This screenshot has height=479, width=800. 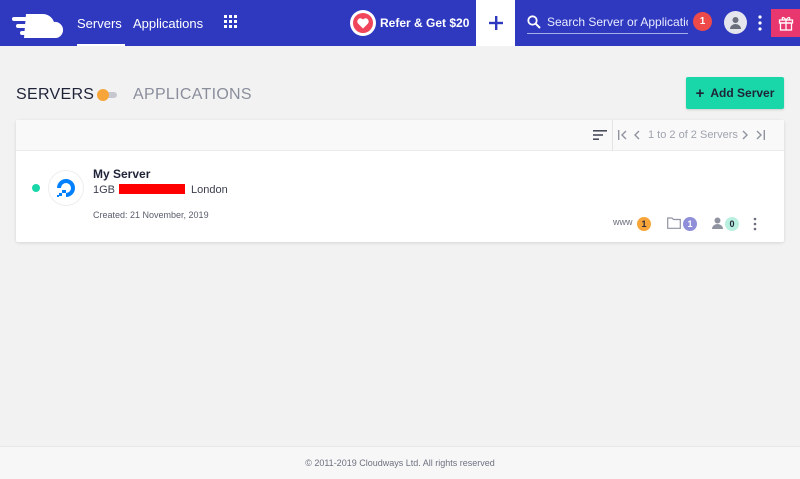 What do you see at coordinates (623, 222) in the screenshot?
I see `www-label: www` at bounding box center [623, 222].